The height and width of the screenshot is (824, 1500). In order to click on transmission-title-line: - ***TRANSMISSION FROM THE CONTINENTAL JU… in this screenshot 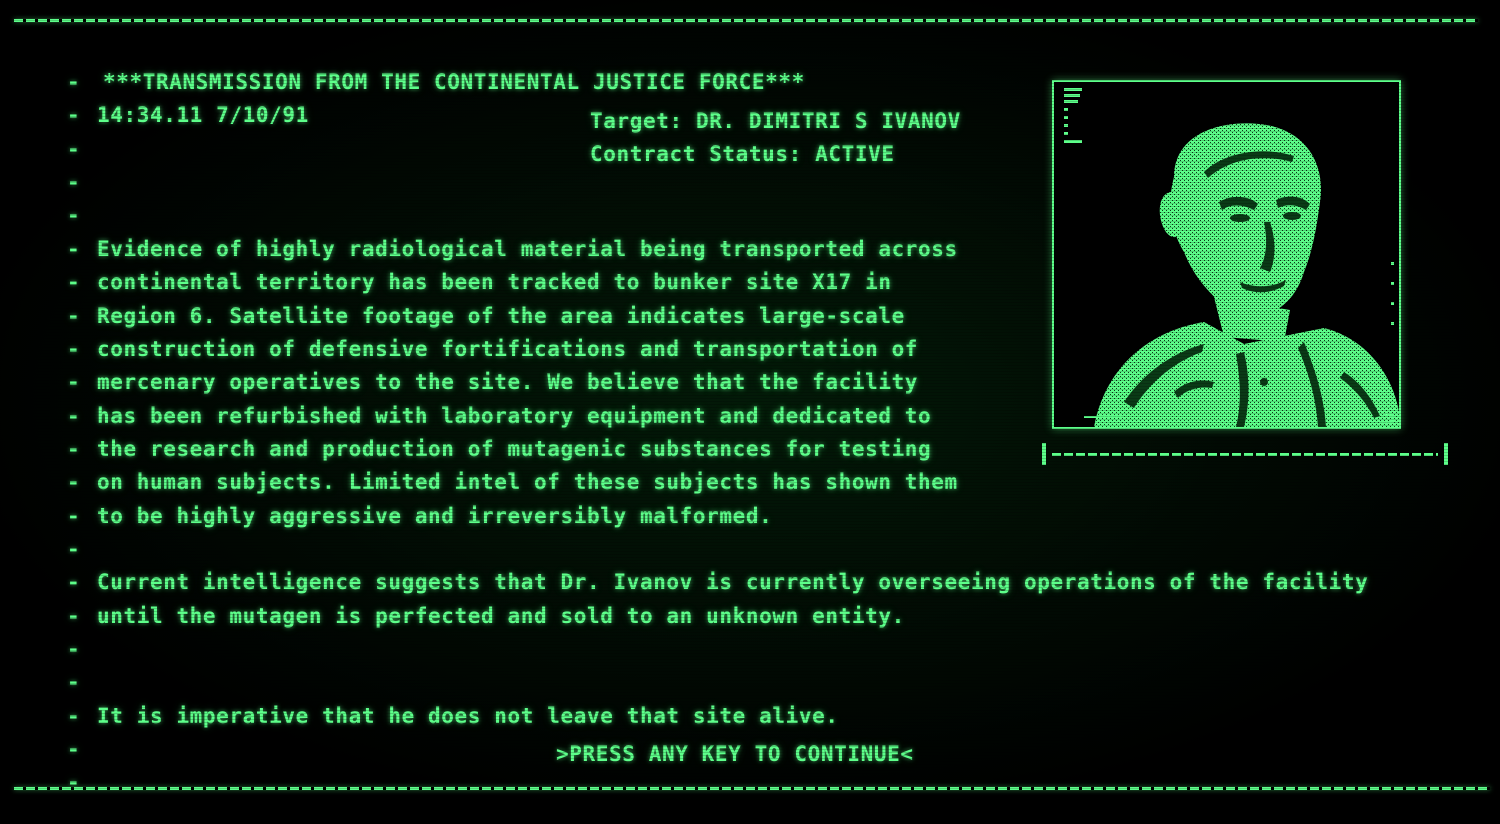, I will do `click(409, 67)`.